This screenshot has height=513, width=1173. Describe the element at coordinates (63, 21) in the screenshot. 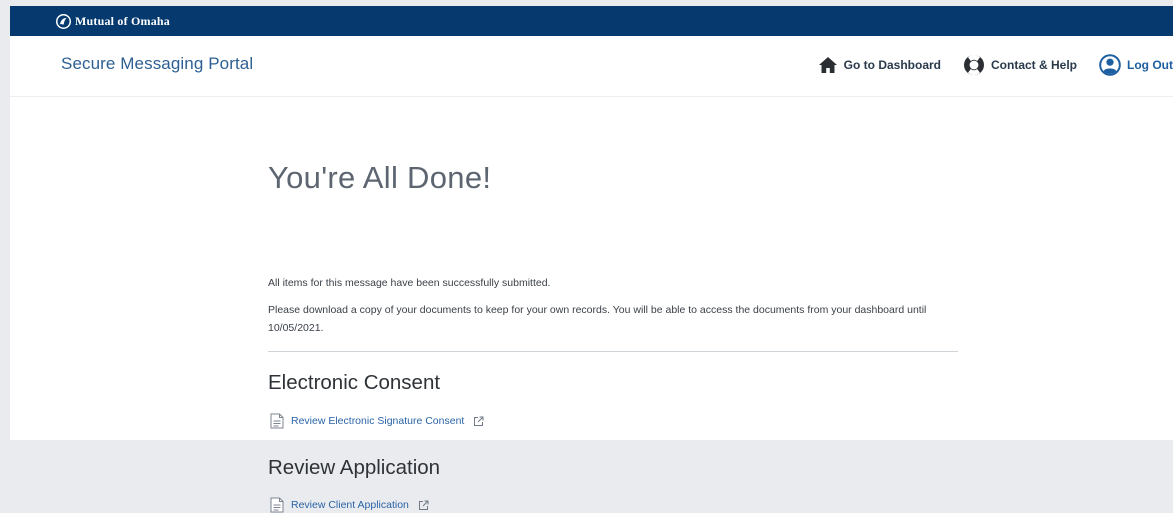

I see `logo-emblem-icon` at that location.